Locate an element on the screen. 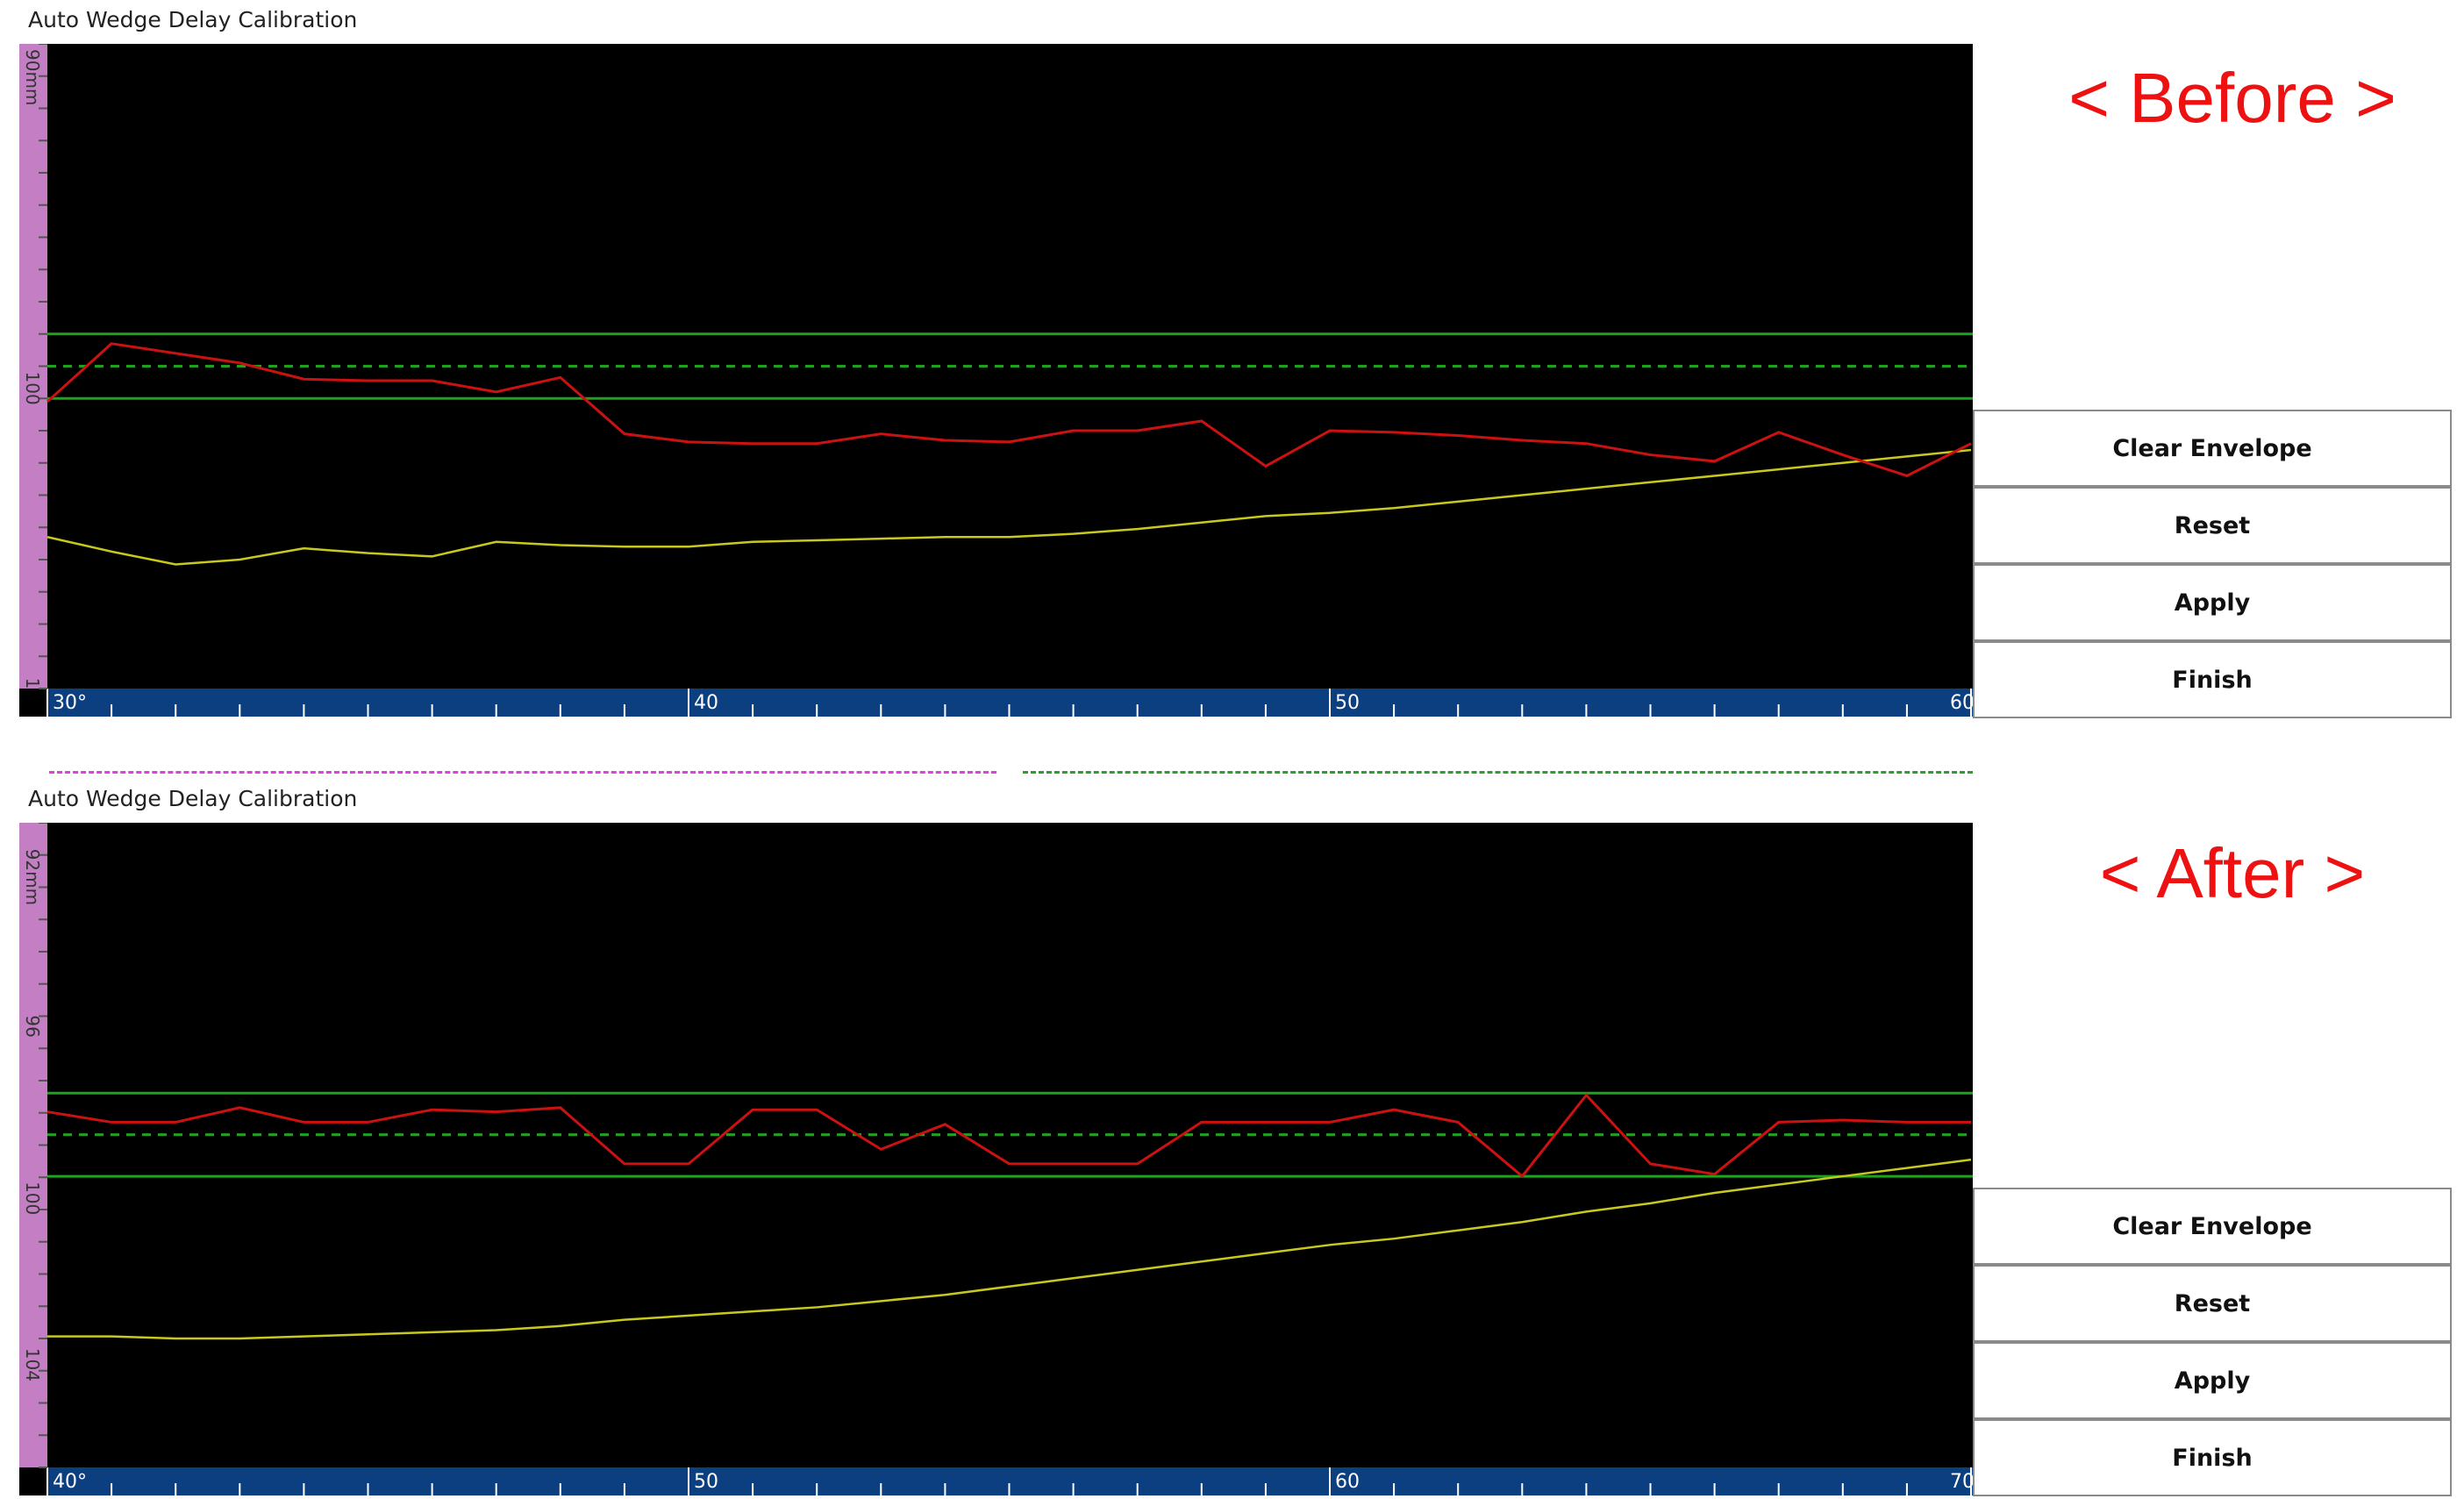  panel-title-after: Auto Wedge Delay Calibration is located at coordinates (193, 798).